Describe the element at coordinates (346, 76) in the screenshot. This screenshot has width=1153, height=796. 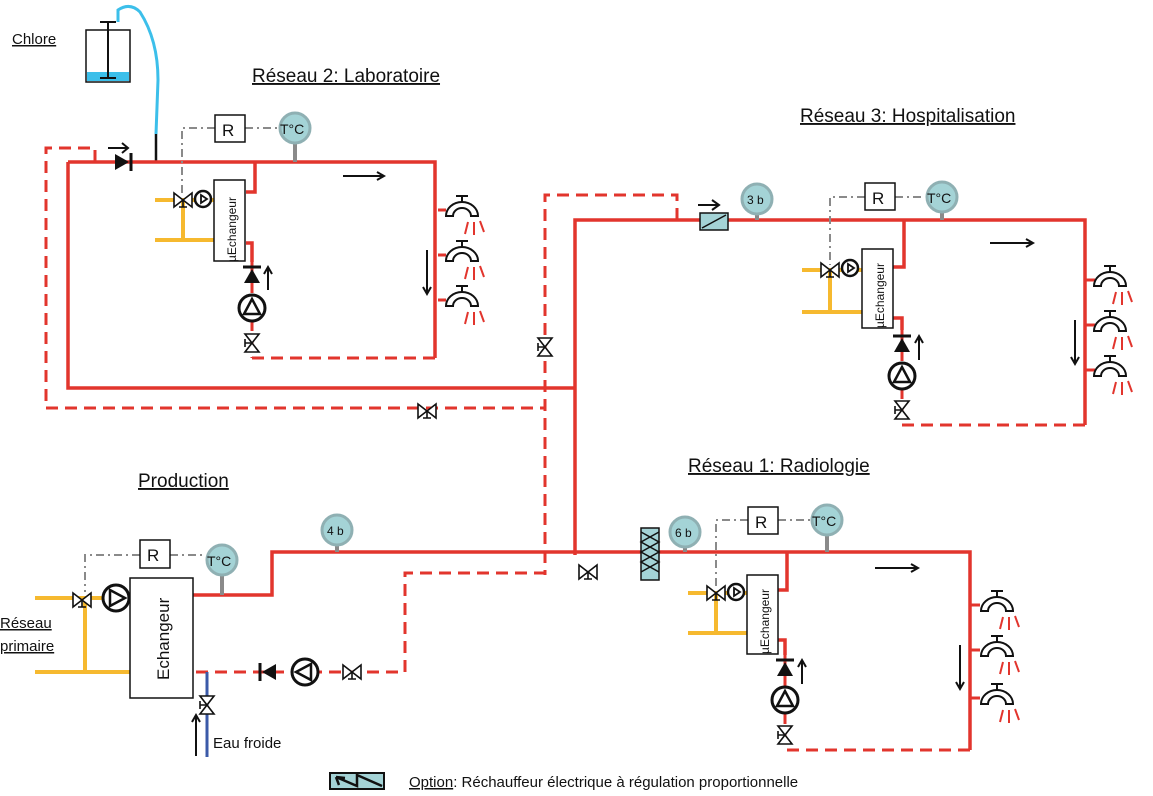
I see `reseau2-title: Réseau 2: Laboratoire` at that location.